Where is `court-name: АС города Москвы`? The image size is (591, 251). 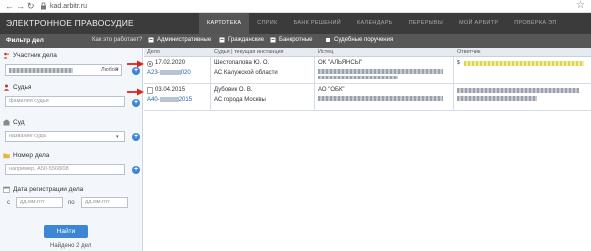
court-name: АС города Москвы is located at coordinates (240, 100).